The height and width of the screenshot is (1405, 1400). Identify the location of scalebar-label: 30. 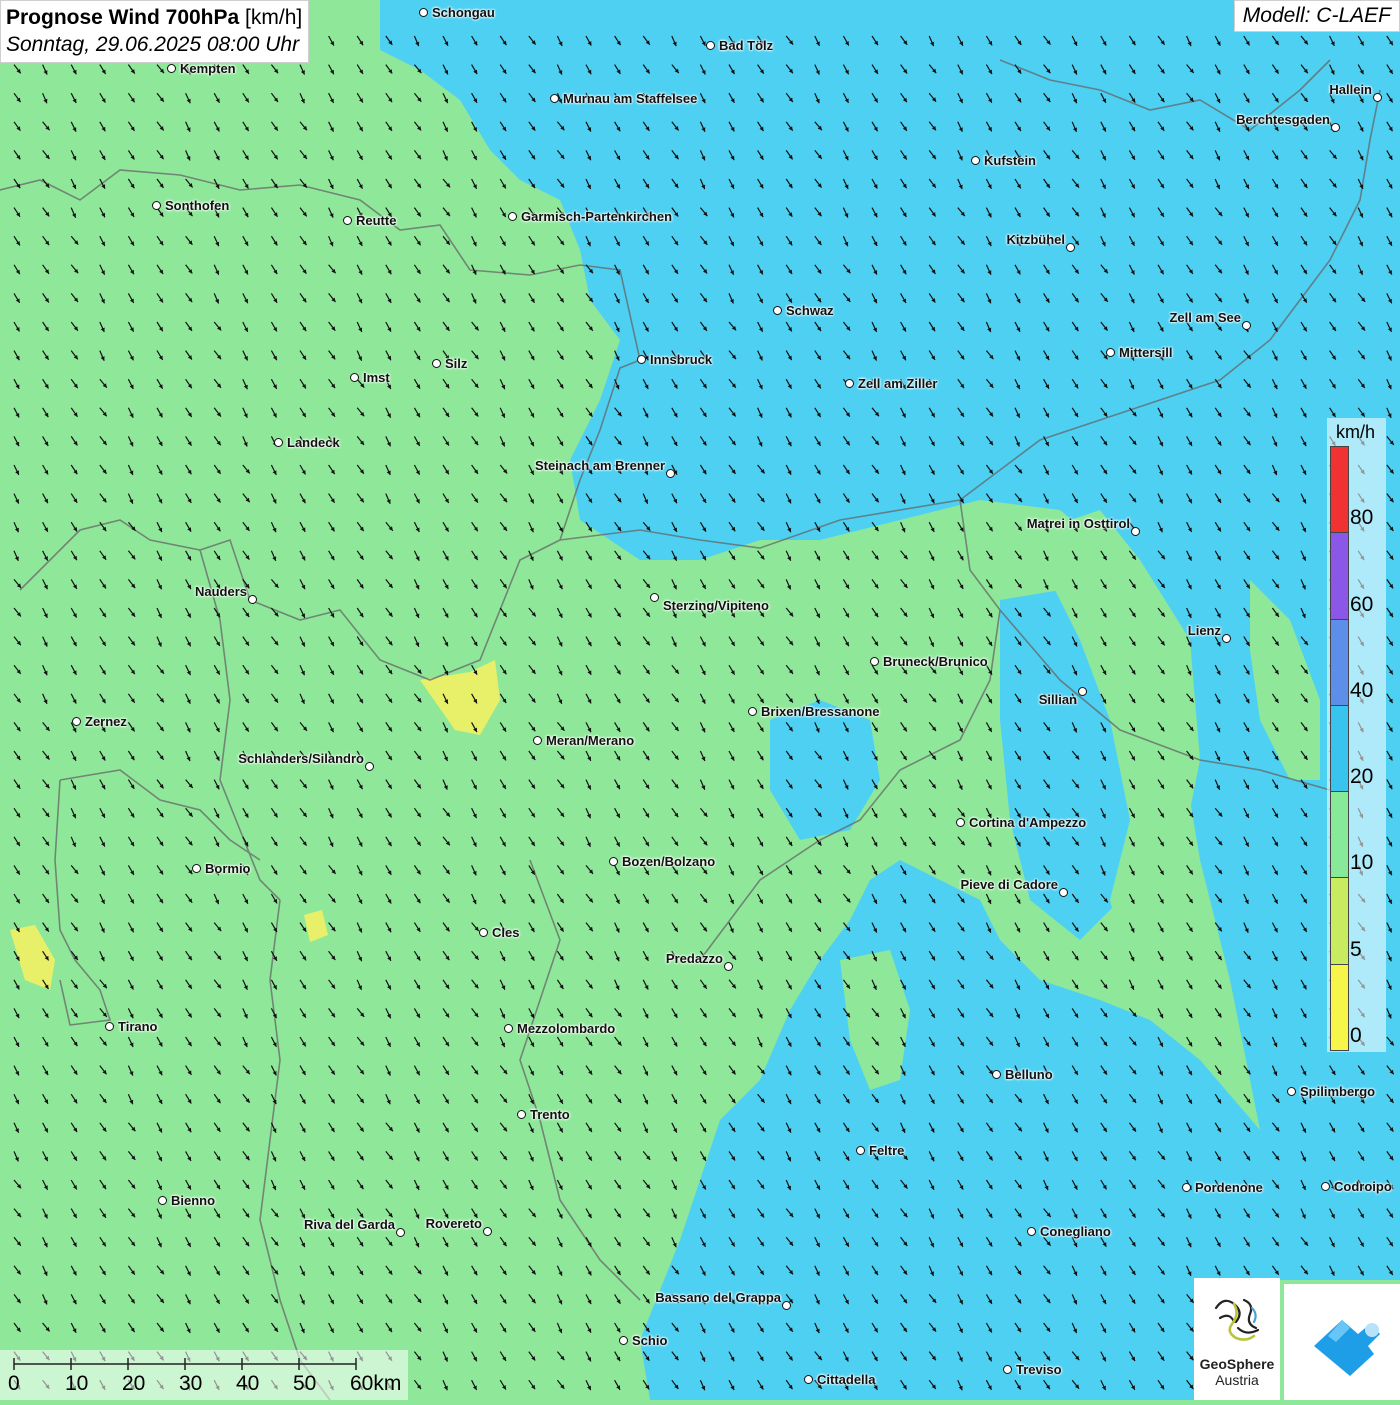
(191, 1383).